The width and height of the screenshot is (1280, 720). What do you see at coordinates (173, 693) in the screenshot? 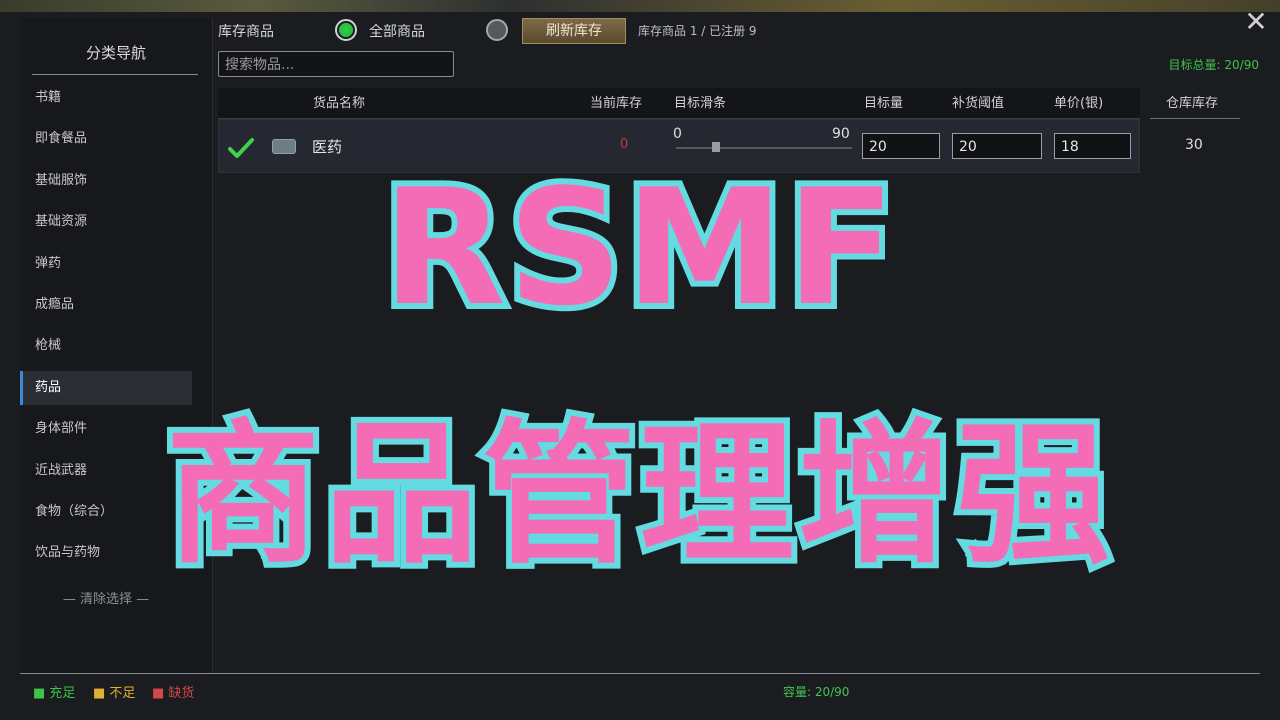
I see `legend-out-of-stock: ■ 缺货` at bounding box center [173, 693].